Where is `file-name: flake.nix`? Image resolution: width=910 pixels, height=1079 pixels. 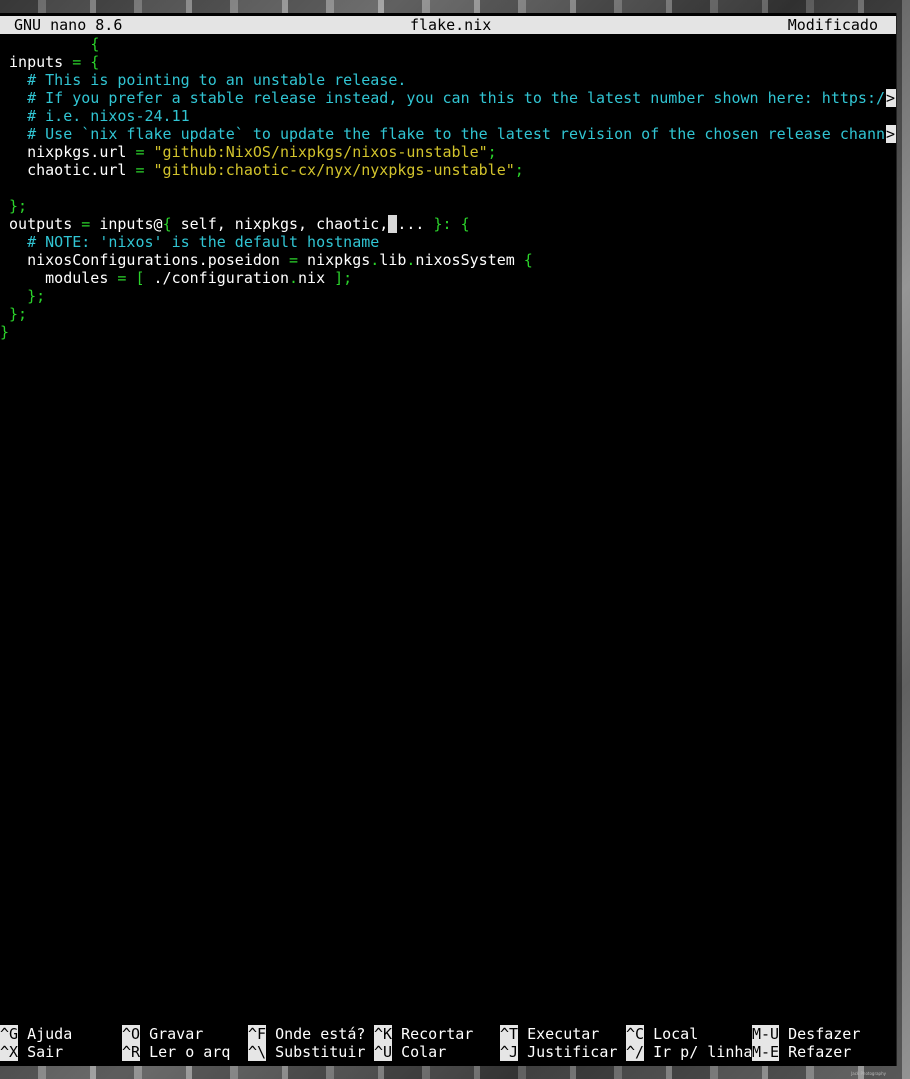
file-name: flake.nix is located at coordinates (451, 25).